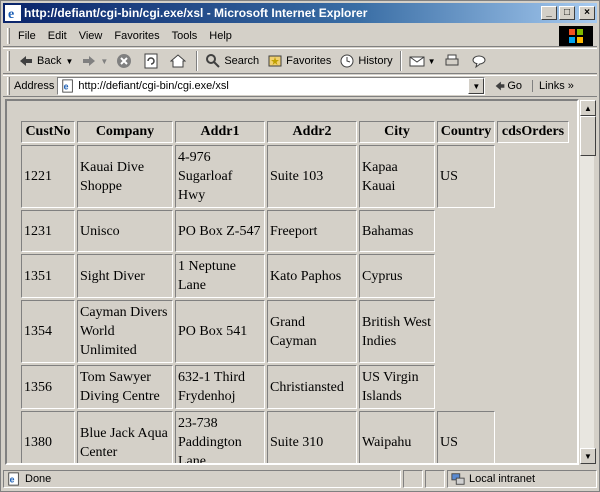  I want to click on menu-help: Help, so click(222, 36).